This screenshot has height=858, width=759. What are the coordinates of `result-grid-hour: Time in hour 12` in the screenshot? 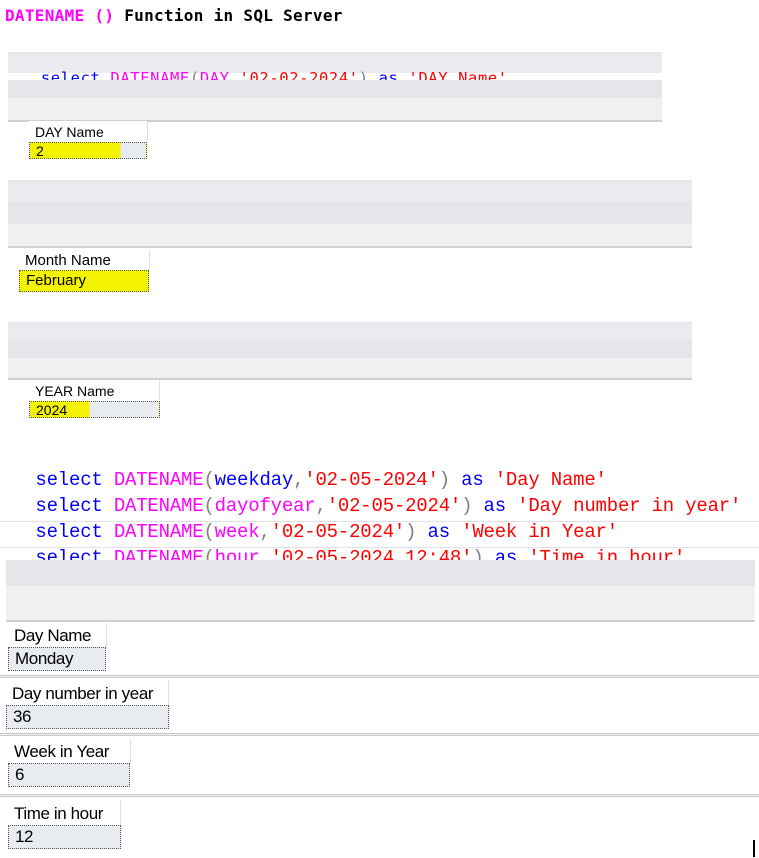 It's located at (64, 825).